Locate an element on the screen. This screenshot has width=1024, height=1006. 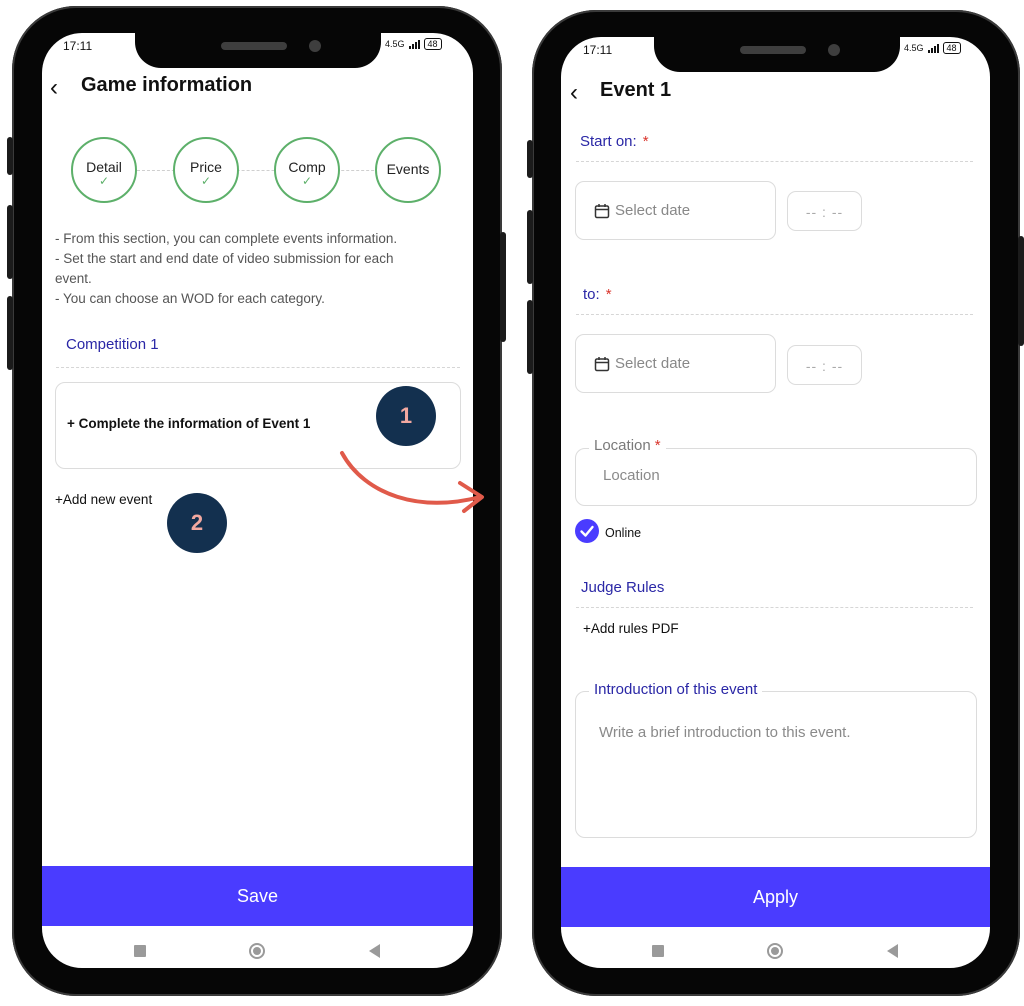
introduction-label: Introduction of this event is located at coordinates (676, 689).